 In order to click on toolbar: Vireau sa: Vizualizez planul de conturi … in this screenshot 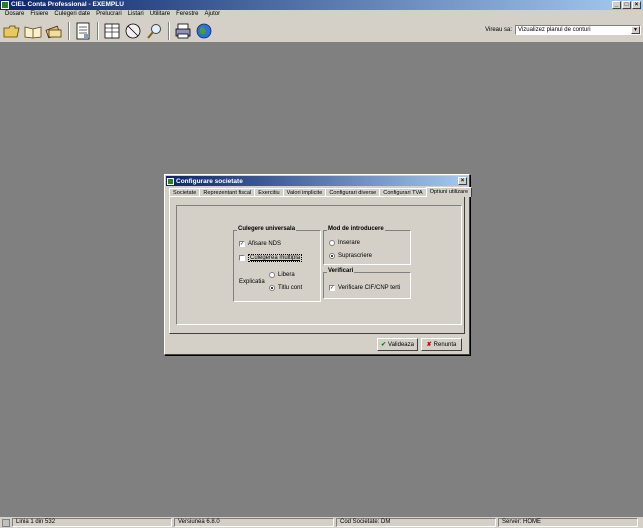, I will do `click(321, 31)`.